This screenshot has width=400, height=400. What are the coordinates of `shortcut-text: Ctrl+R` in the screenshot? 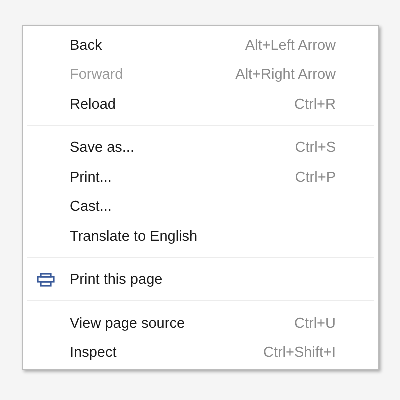 It's located at (315, 104).